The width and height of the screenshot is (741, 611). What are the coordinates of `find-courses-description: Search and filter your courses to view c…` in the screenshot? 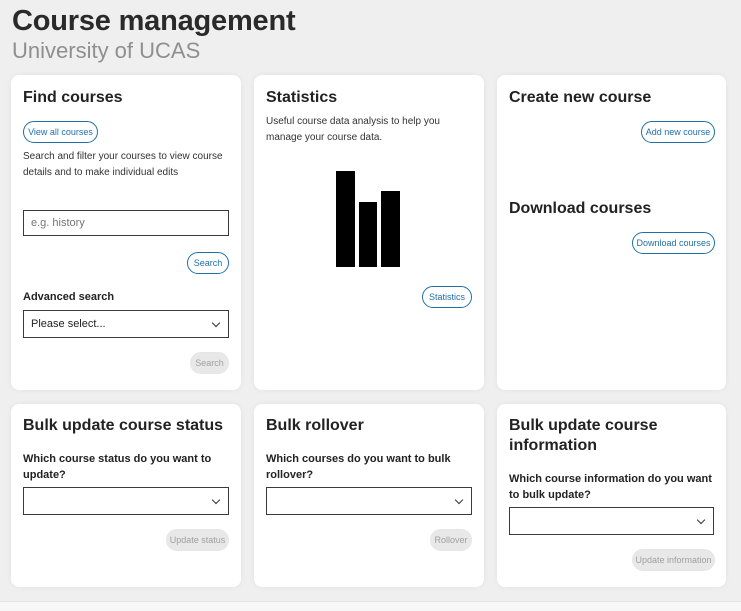 It's located at (123, 164).